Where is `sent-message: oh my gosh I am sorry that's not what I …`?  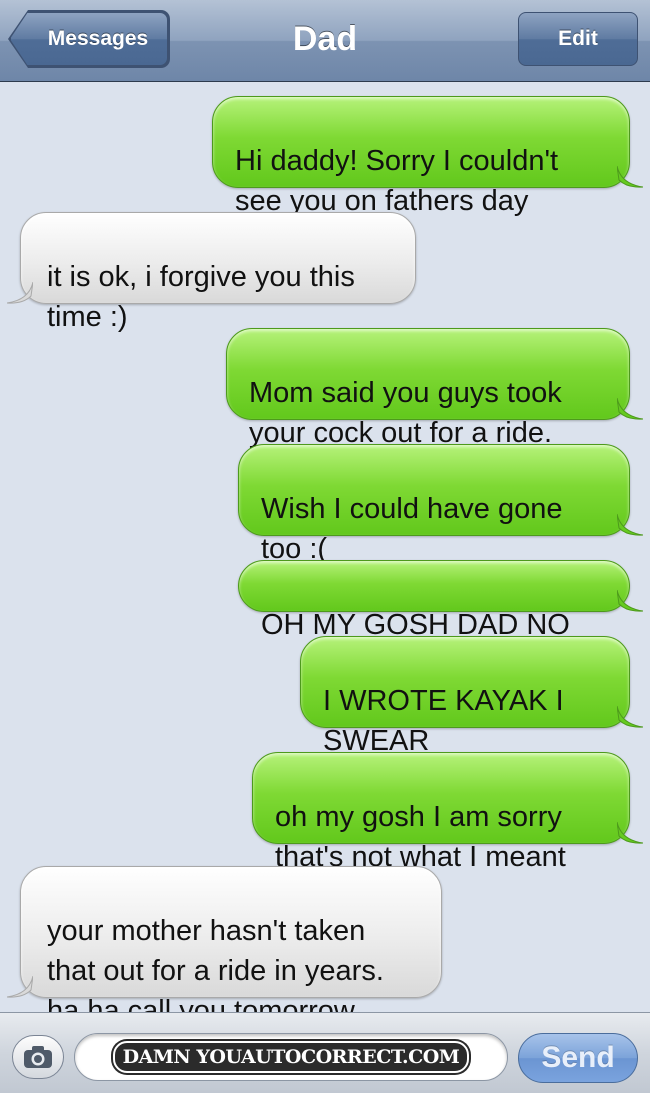 sent-message: oh my gosh I am sorry that's not what I … is located at coordinates (447, 812).